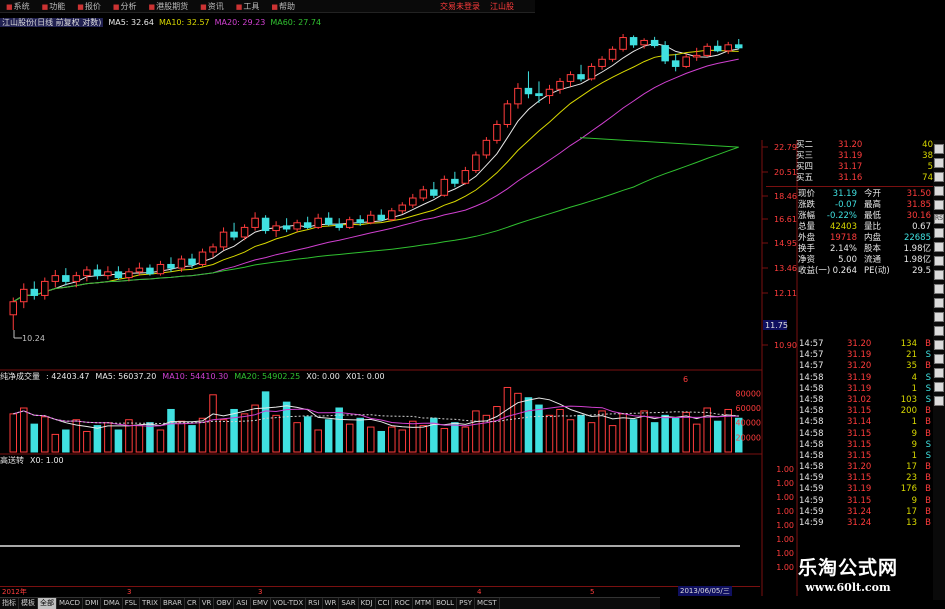 The height and width of the screenshot is (609, 945). Describe the element at coordinates (131, 603) in the screenshot. I see `indicator-tab: FSL` at that location.